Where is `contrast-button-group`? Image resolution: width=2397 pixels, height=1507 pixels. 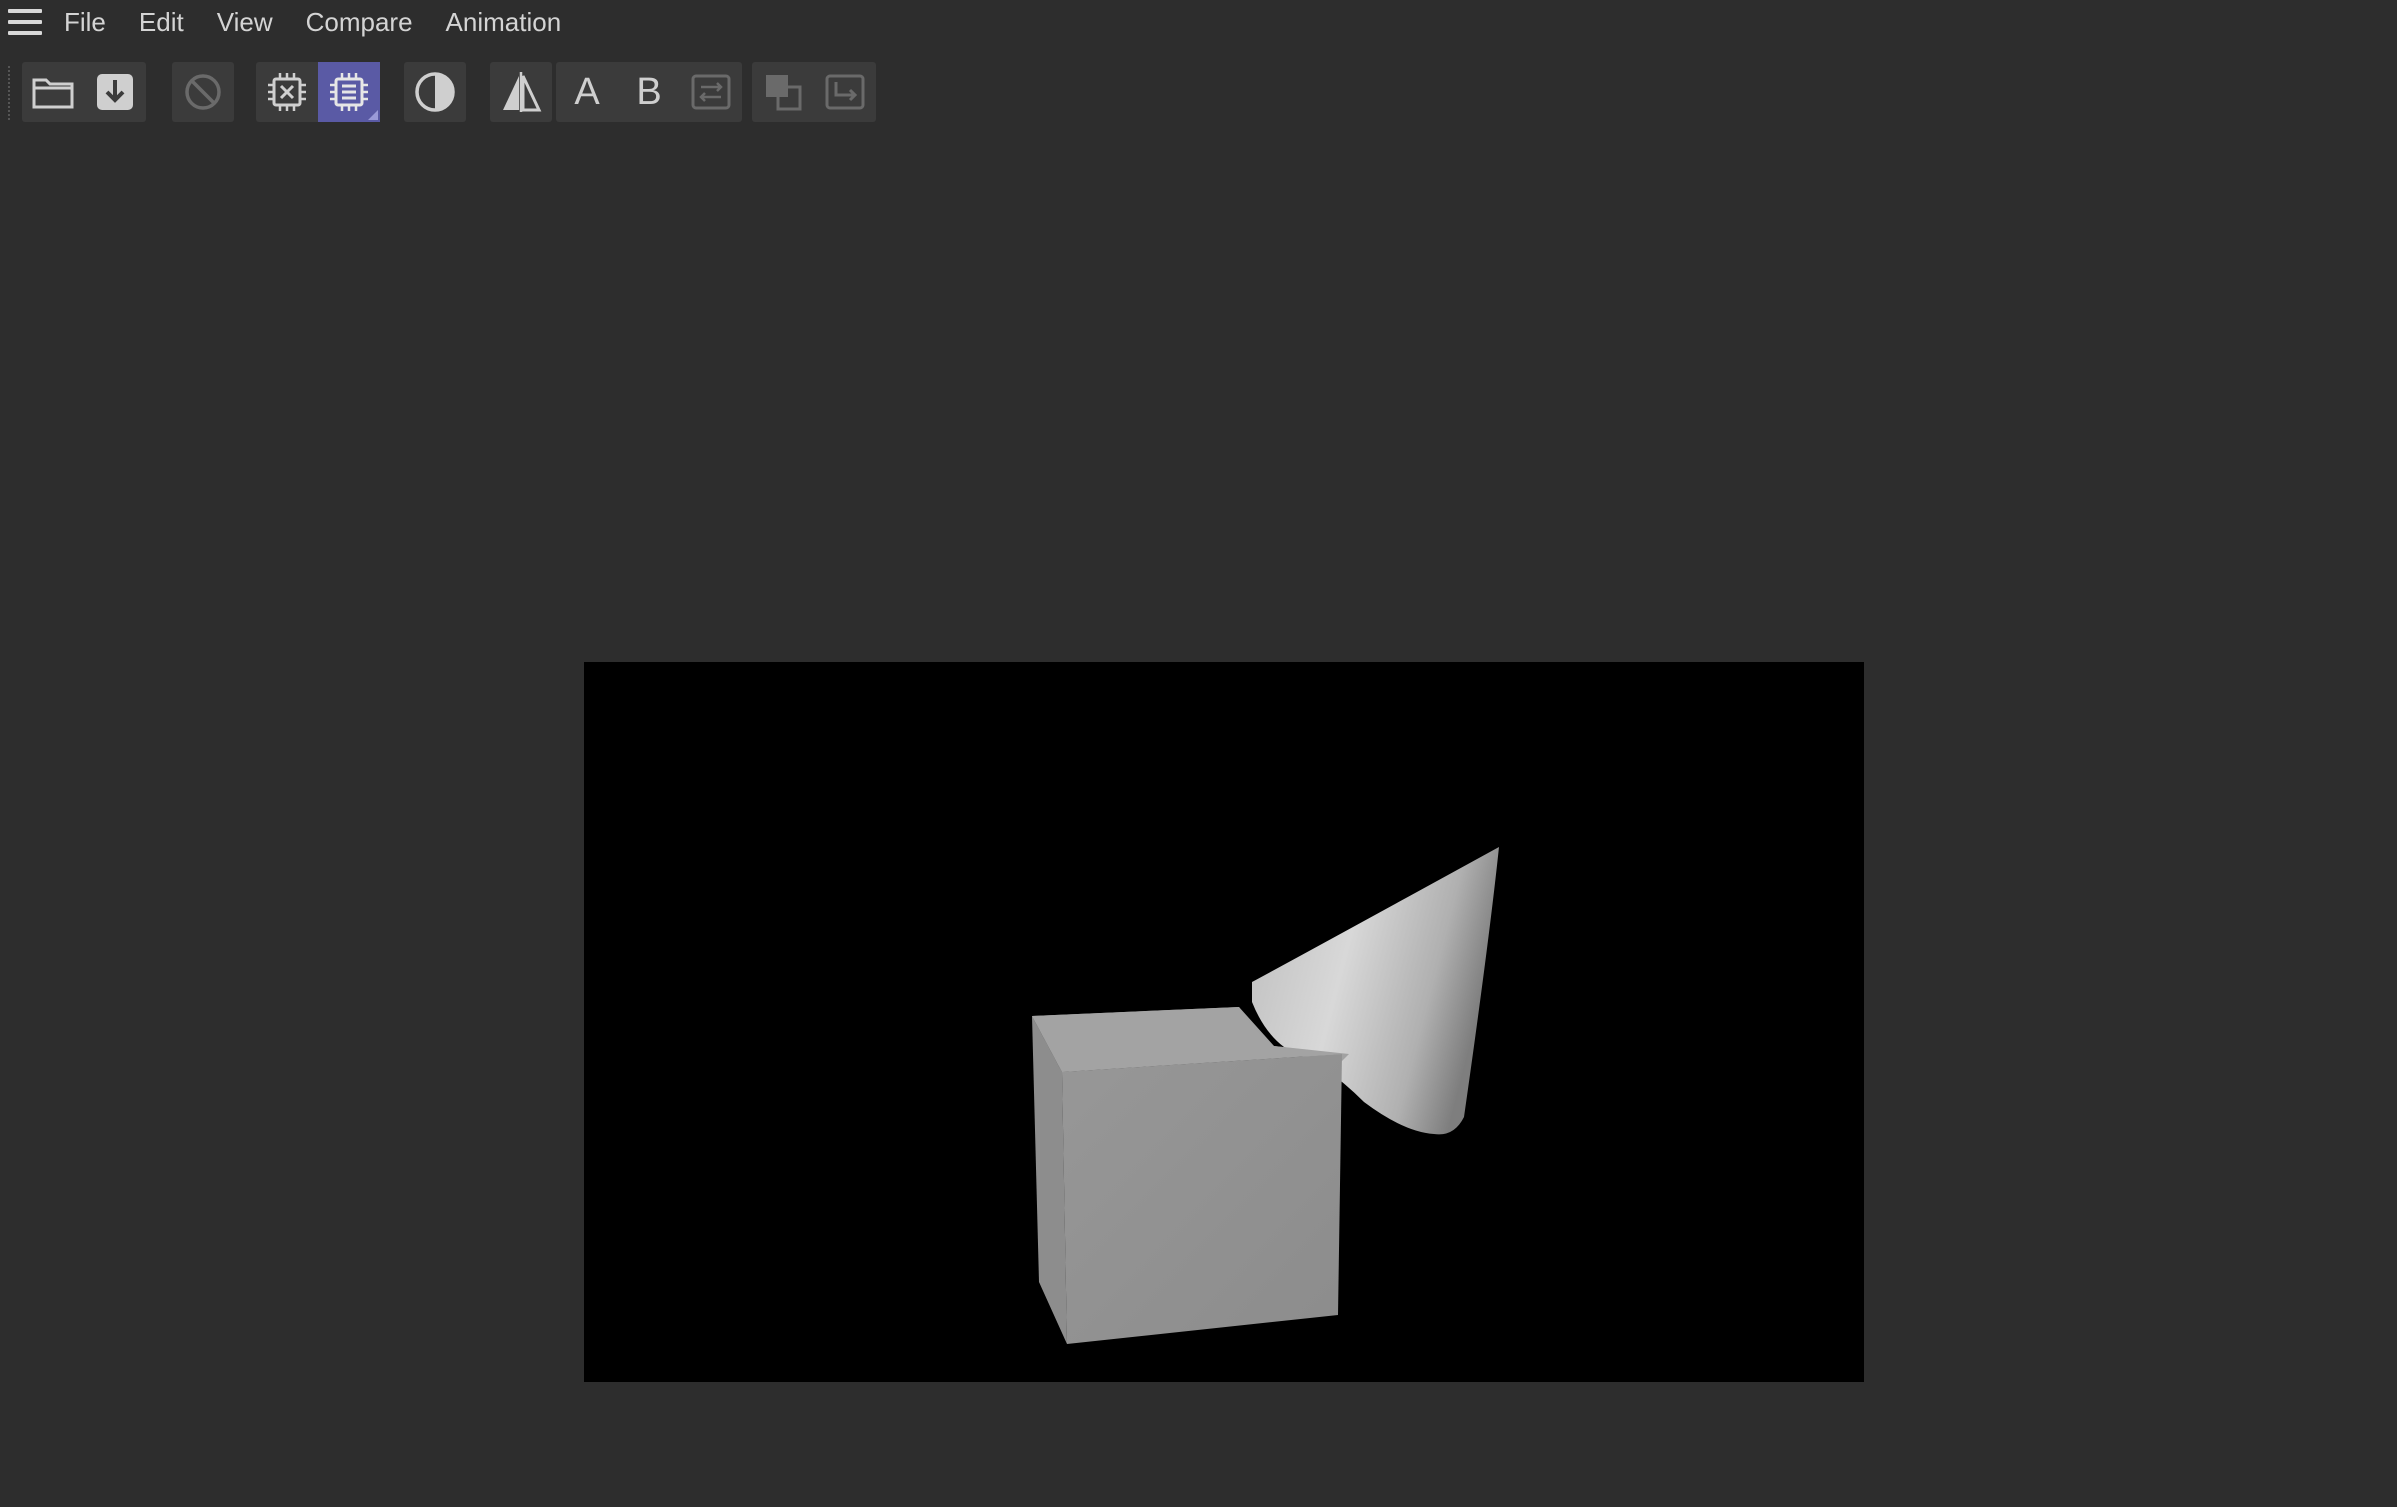
contrast-button-group is located at coordinates (435, 92).